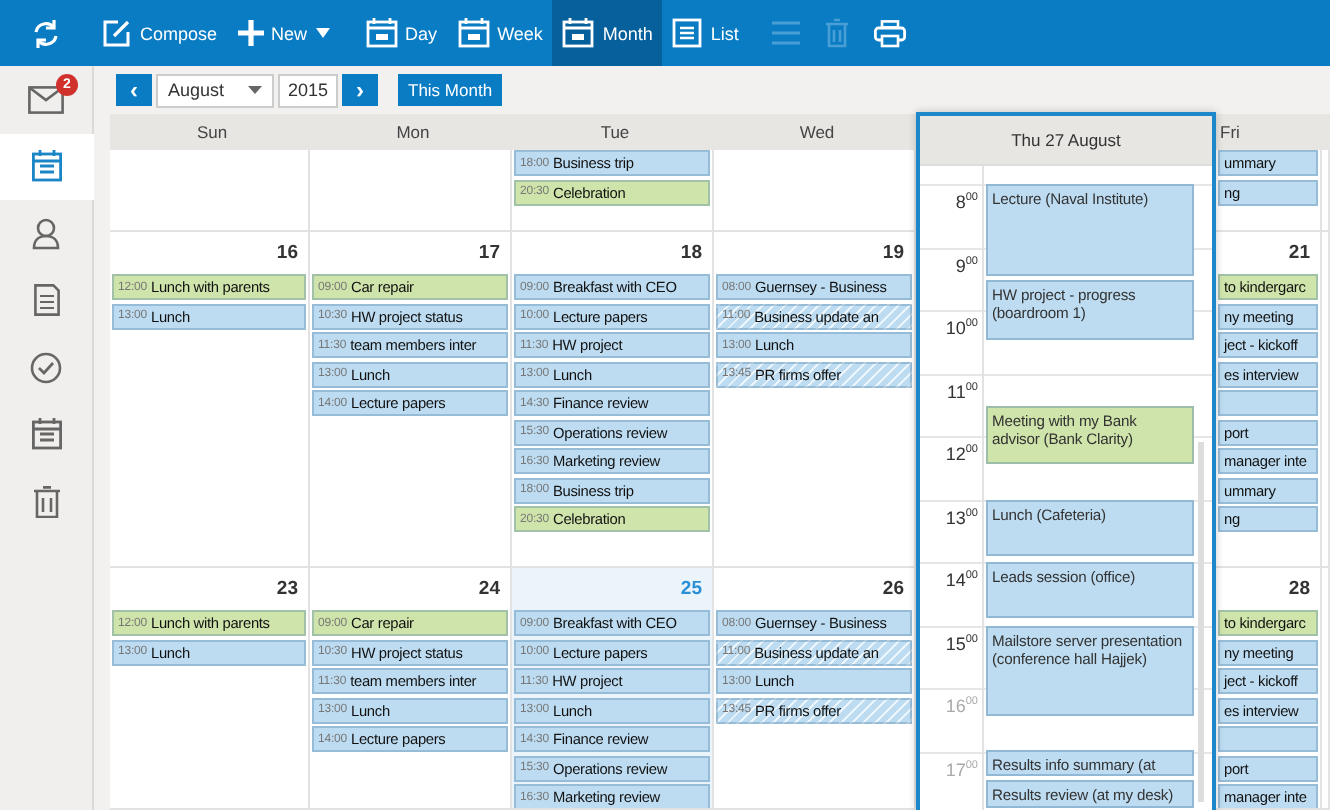  What do you see at coordinates (890, 33) in the screenshot?
I see `printer-icon` at bounding box center [890, 33].